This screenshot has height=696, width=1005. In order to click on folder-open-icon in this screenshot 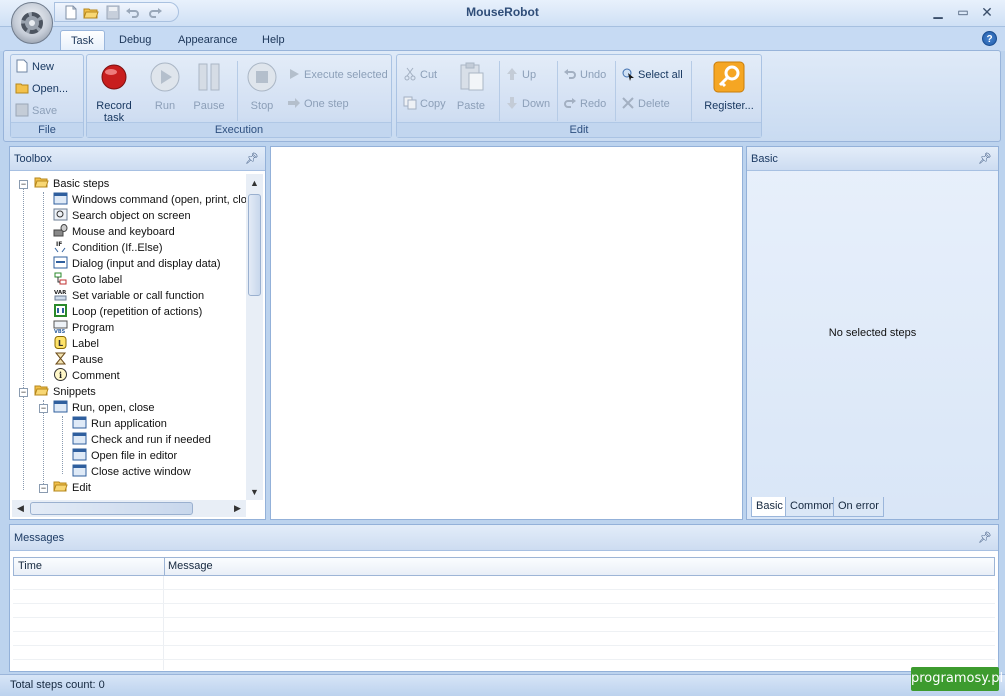, I will do `click(60, 486)`.